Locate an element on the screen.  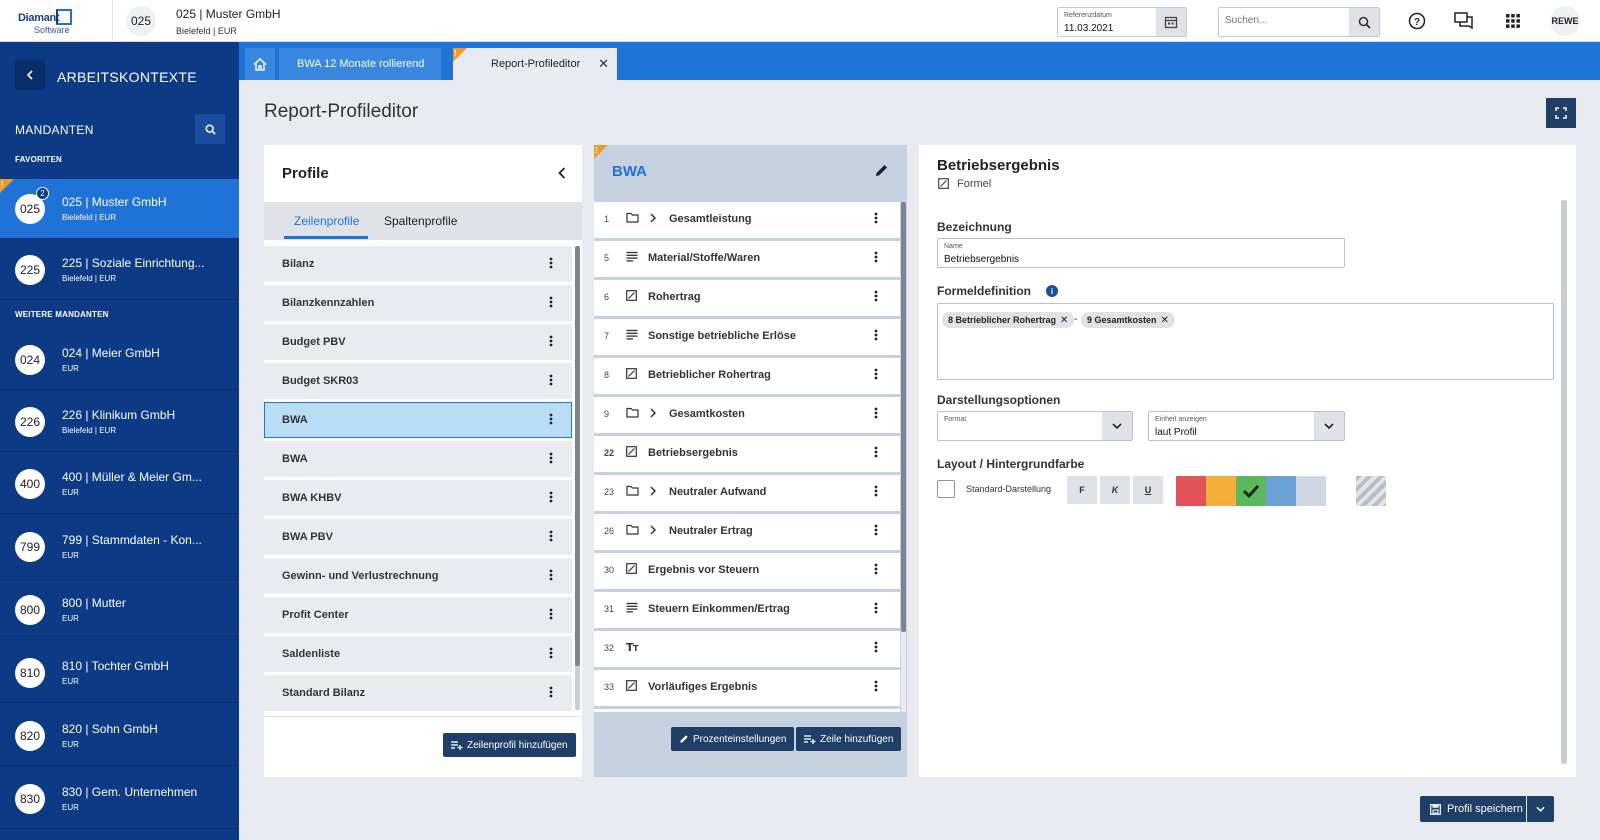
unit-select: Einheit anzeigen laut Profil is located at coordinates (1246, 426).